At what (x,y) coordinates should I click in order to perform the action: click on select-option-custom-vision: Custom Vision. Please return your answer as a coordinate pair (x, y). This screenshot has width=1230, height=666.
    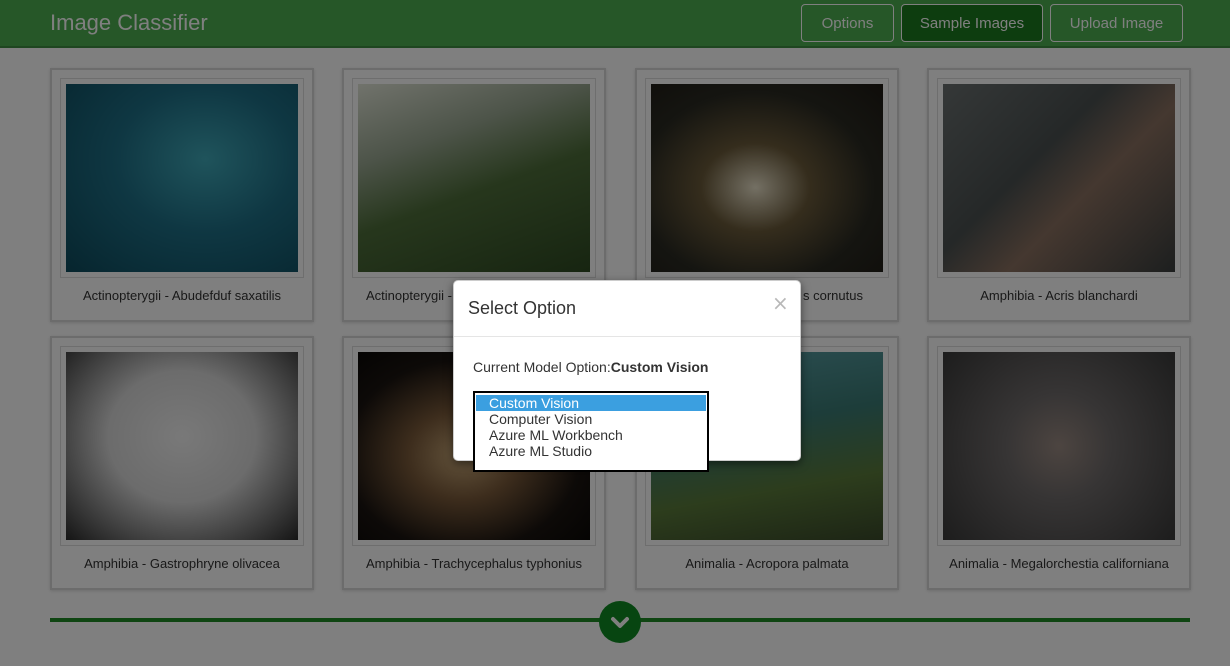
    Looking at the image, I should click on (591, 403).